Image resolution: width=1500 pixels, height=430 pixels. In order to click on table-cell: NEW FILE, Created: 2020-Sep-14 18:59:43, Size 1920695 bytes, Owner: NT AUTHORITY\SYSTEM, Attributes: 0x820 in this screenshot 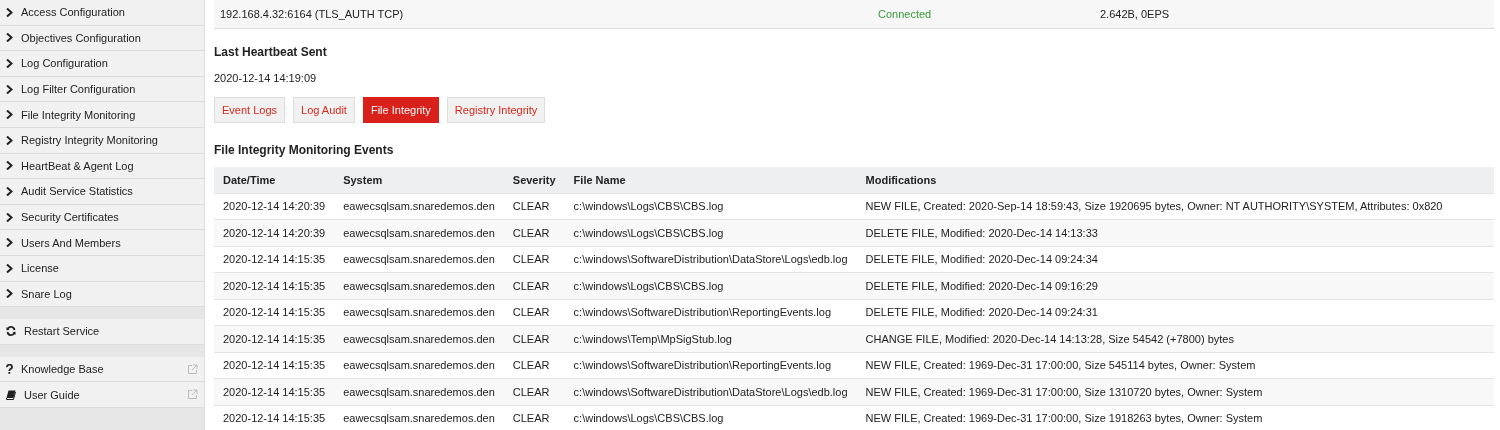, I will do `click(1175, 206)`.